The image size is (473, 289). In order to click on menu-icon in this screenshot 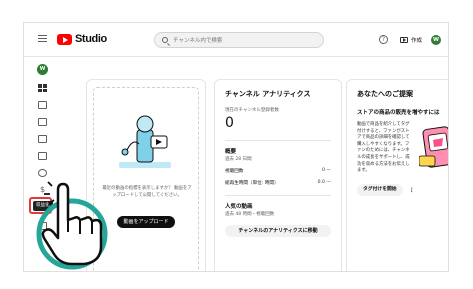, I will do `click(42, 38)`.